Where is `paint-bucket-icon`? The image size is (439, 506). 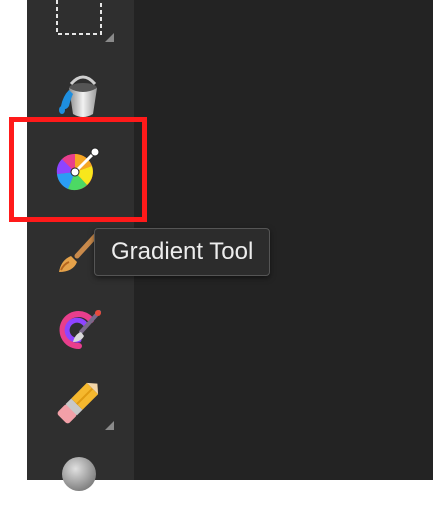
paint-bucket-icon is located at coordinates (78, 96).